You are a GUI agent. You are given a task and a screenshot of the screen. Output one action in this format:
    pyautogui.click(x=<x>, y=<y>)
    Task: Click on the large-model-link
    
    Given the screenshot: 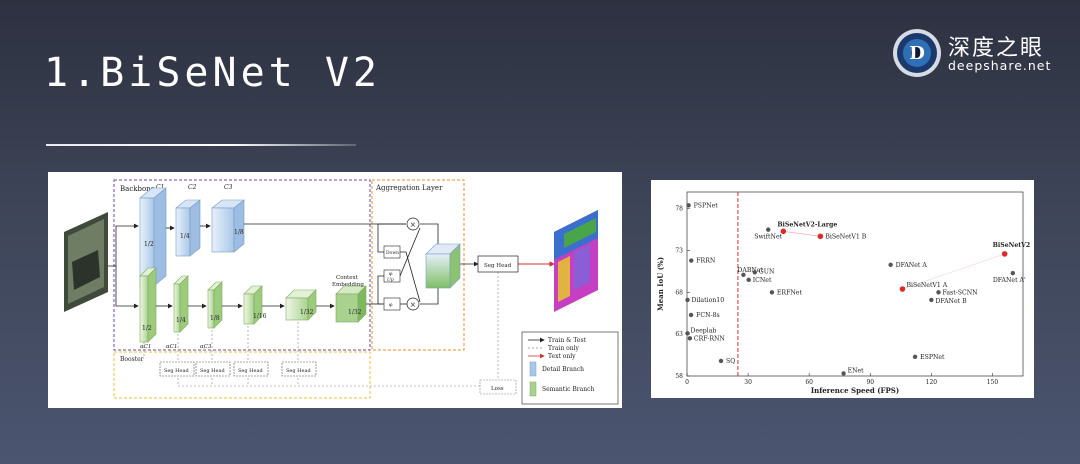 What is the action you would take?
    pyautogui.click(x=802, y=233)
    